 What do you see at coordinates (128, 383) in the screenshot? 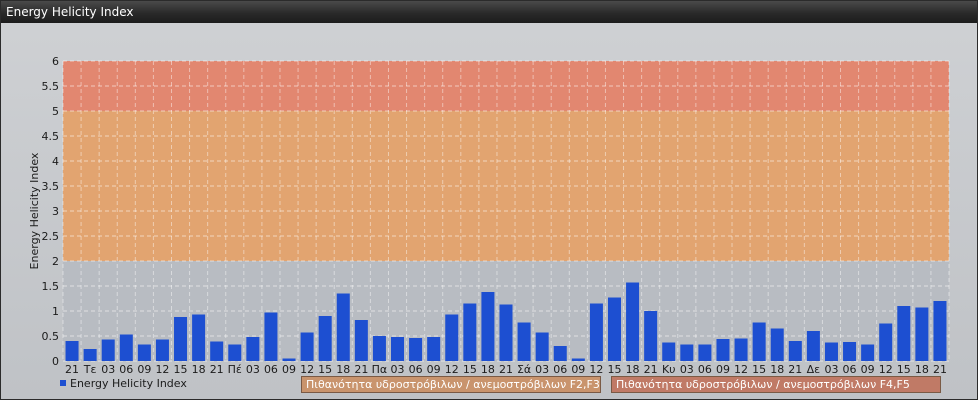
I see `legend-series-label: Energy Helicity Index` at bounding box center [128, 383].